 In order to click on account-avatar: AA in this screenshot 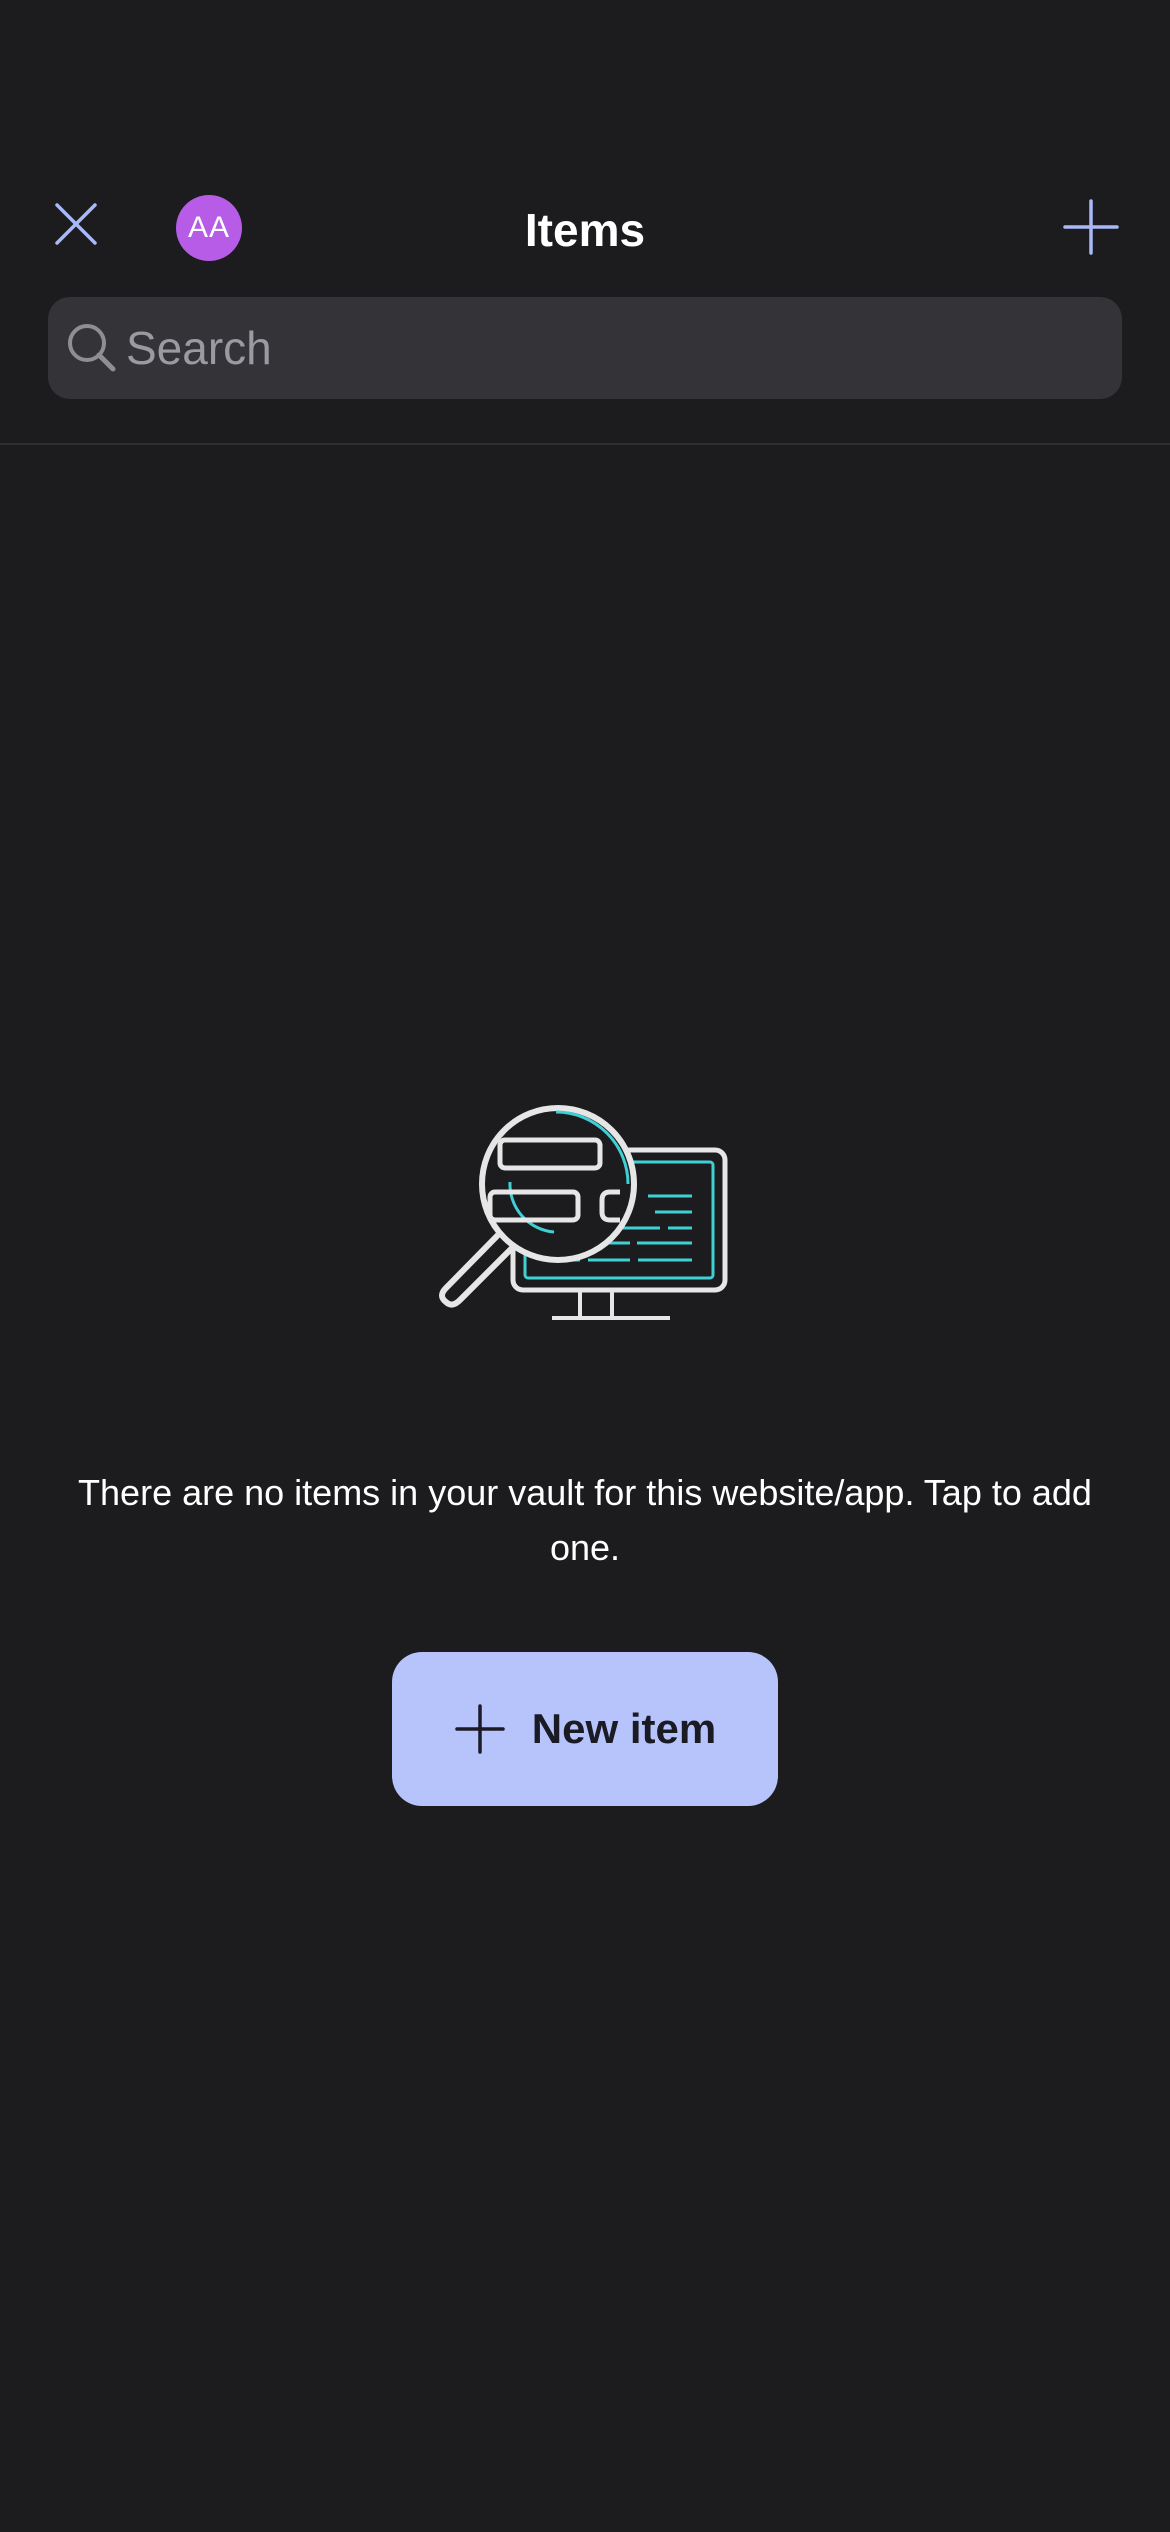, I will do `click(209, 228)`.